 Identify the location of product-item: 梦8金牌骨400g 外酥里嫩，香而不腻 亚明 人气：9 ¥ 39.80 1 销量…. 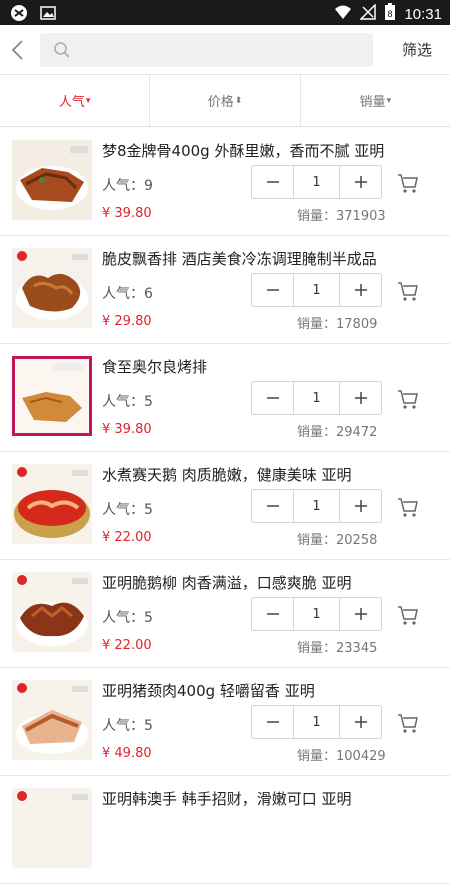
(225, 182).